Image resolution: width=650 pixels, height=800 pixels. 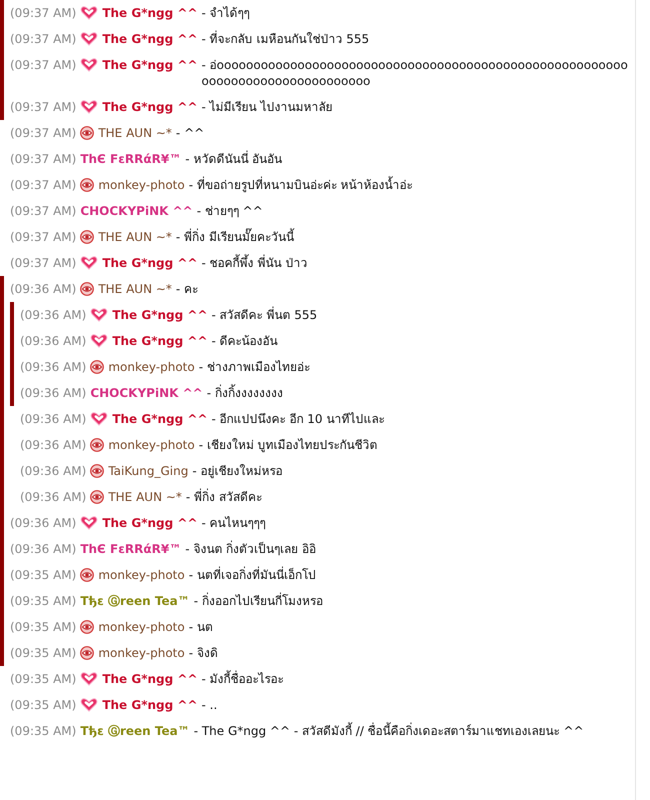 What do you see at coordinates (268, 107) in the screenshot?
I see `message-text: - ไม่มีเรียน ไปงานมหาลัย` at bounding box center [268, 107].